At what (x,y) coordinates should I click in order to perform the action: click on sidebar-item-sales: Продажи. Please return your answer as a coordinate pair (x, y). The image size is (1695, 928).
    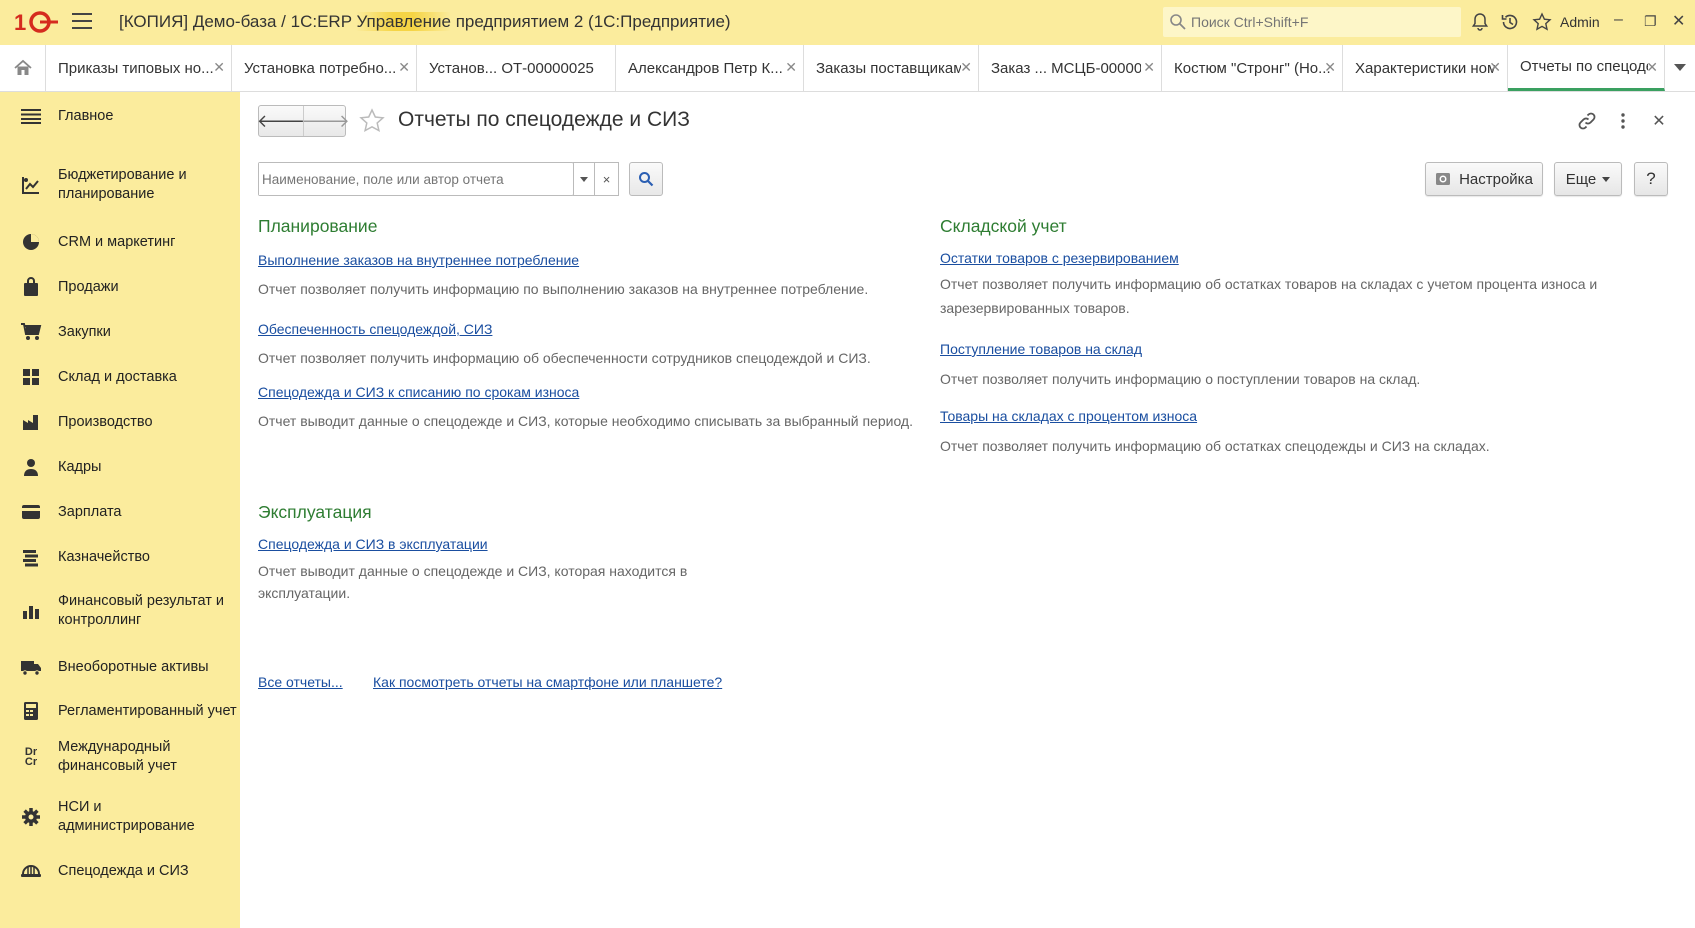
    Looking at the image, I should click on (120, 287).